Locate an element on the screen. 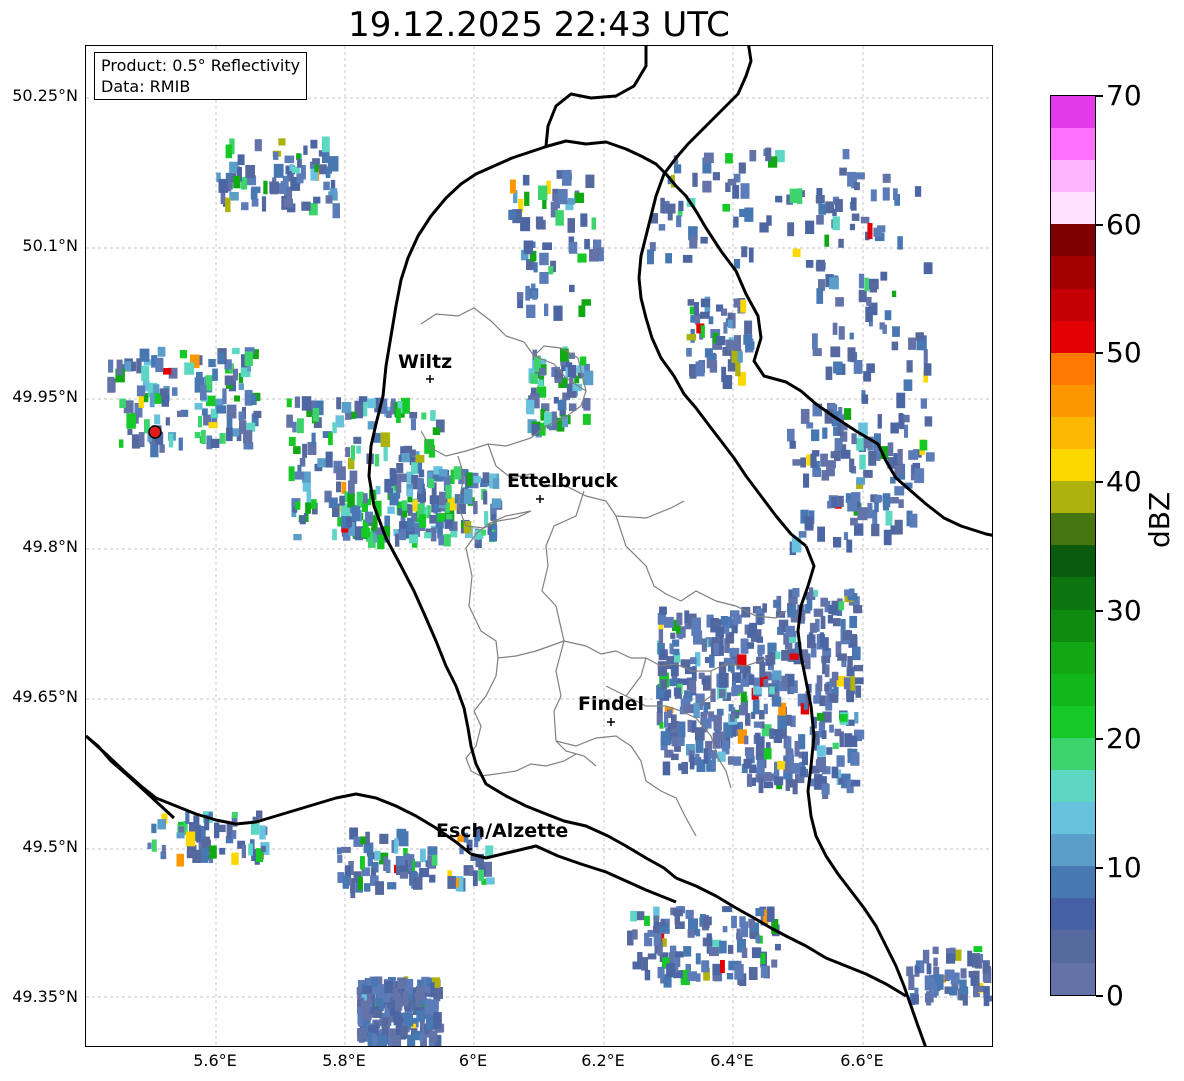  lon-tick-label: 6°E is located at coordinates (473, 1060).